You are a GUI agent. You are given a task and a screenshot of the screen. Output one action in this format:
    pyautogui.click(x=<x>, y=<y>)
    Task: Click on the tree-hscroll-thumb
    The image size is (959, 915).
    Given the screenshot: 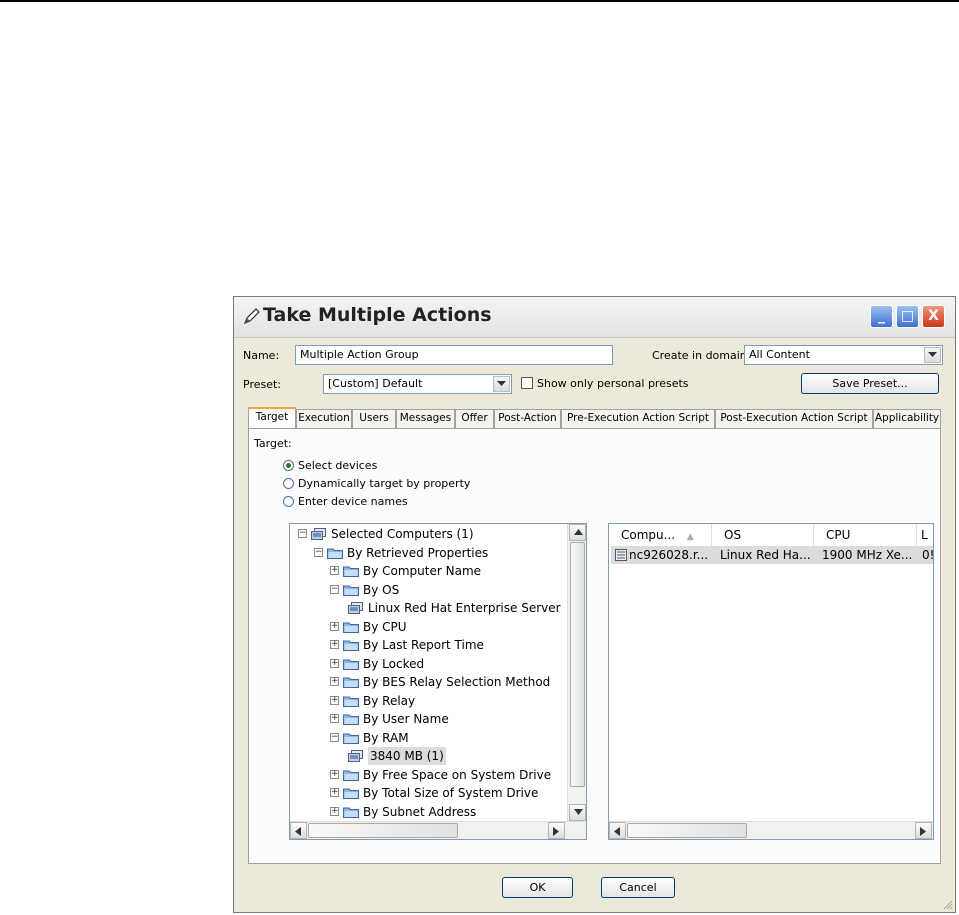 What is the action you would take?
    pyautogui.click(x=383, y=830)
    